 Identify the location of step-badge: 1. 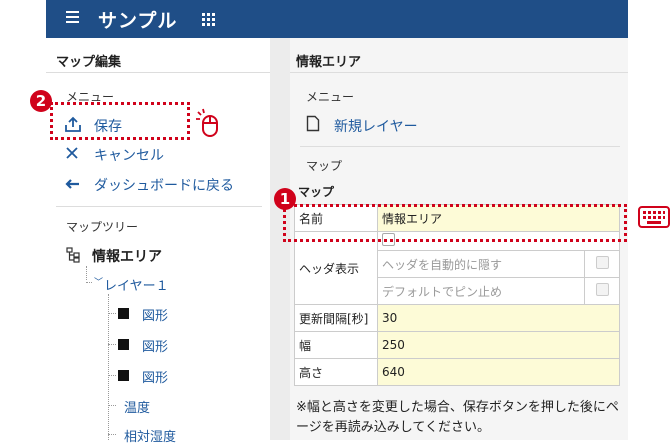
(285, 199).